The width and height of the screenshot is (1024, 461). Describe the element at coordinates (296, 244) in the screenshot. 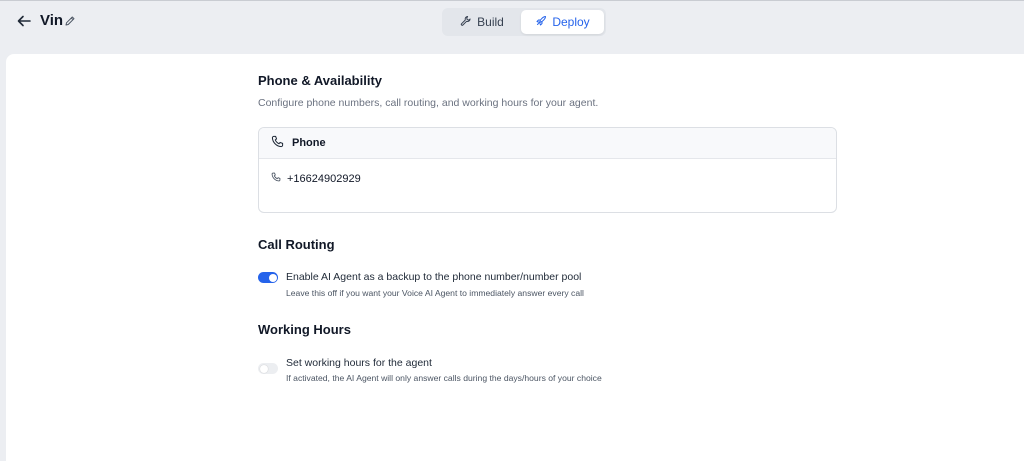

I see `section-title-call-routing: Call Routing` at that location.